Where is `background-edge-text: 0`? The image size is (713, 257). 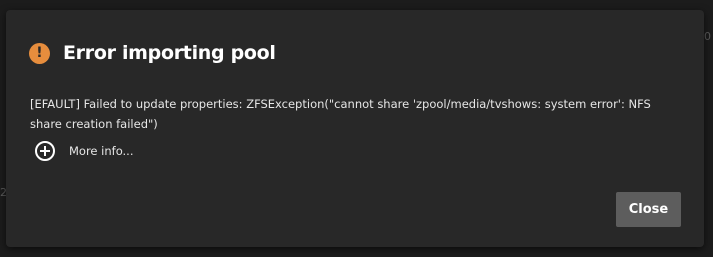 background-edge-text: 0 is located at coordinates (707, 36).